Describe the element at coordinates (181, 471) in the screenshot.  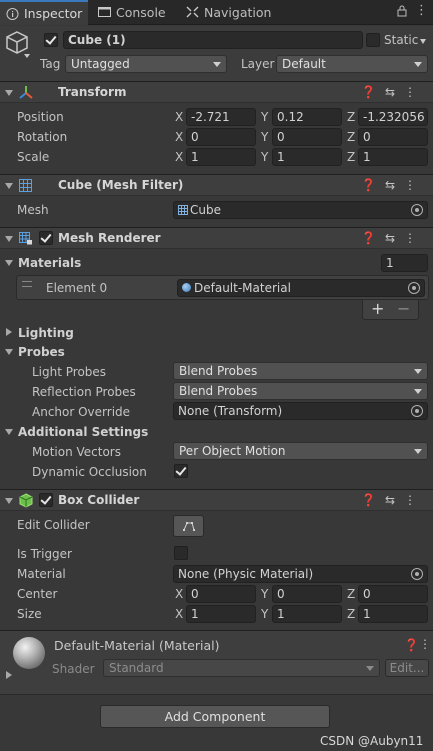
I see `dynamic-occlusion-checkbox` at that location.